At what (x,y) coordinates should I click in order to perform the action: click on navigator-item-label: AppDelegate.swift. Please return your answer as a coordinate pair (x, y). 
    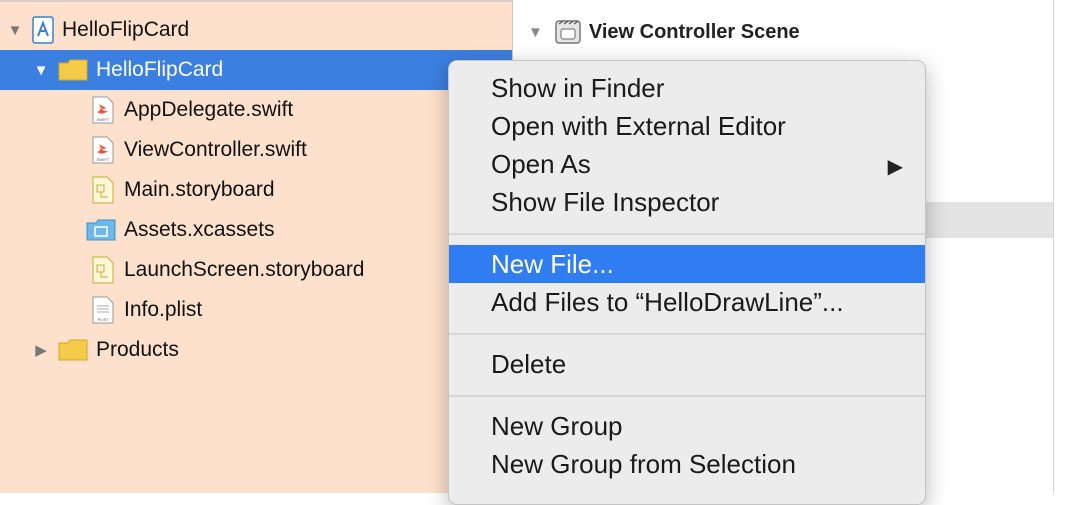
    Looking at the image, I should click on (209, 109).